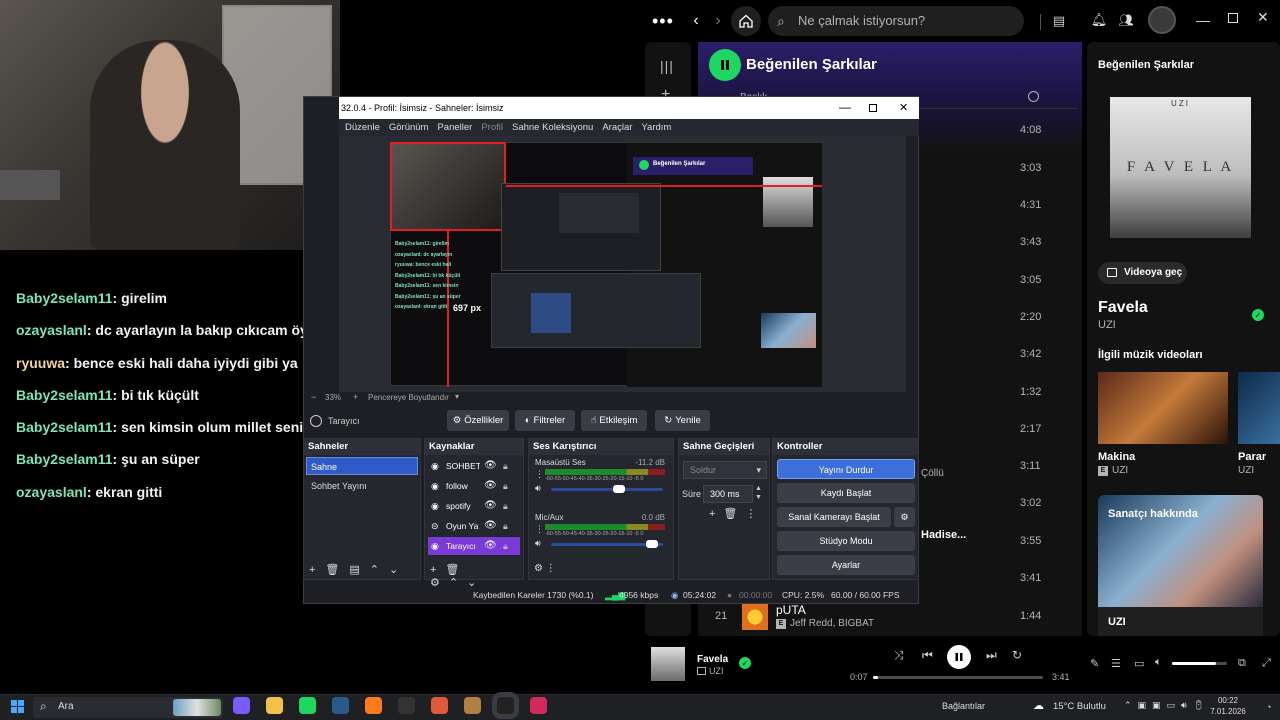  I want to click on queue-icon: ☰, so click(1116, 663).